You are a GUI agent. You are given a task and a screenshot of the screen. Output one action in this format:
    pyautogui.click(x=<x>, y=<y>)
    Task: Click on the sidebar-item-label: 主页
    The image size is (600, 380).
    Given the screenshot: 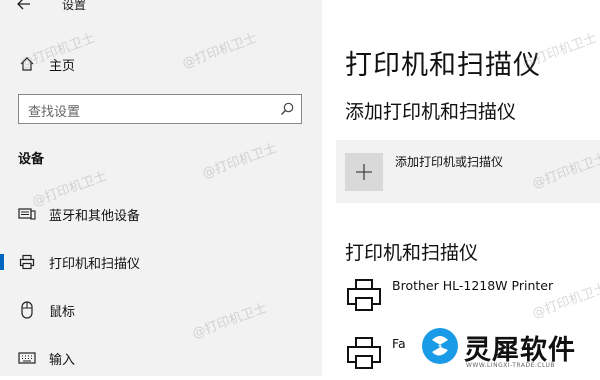 What is the action you would take?
    pyautogui.click(x=62, y=66)
    